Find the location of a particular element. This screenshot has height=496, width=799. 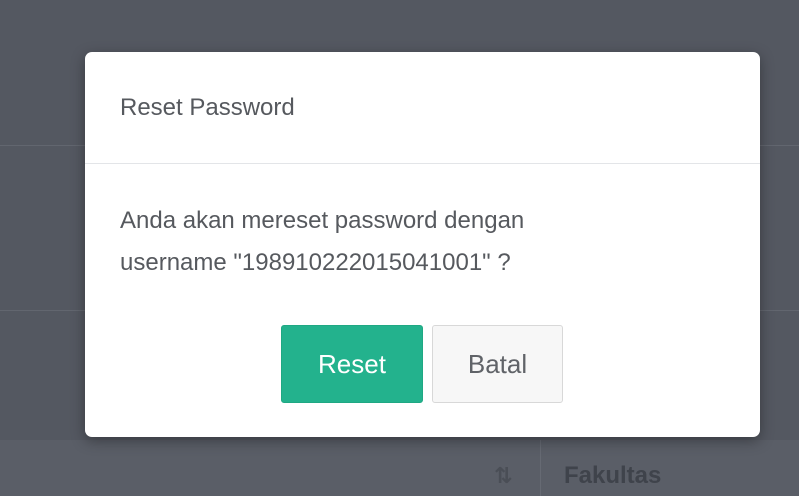

dialog-actions: Reset Batal is located at coordinates (422, 364).